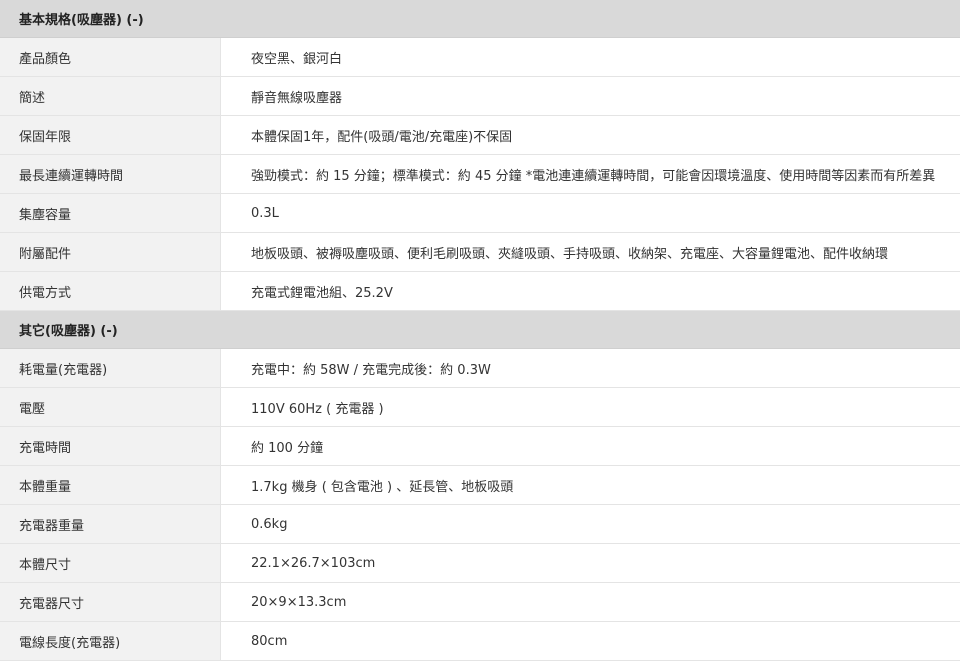 The image size is (960, 664). I want to click on spec-row-charger-weight: 充電器重量 0.6kg, so click(480, 524).